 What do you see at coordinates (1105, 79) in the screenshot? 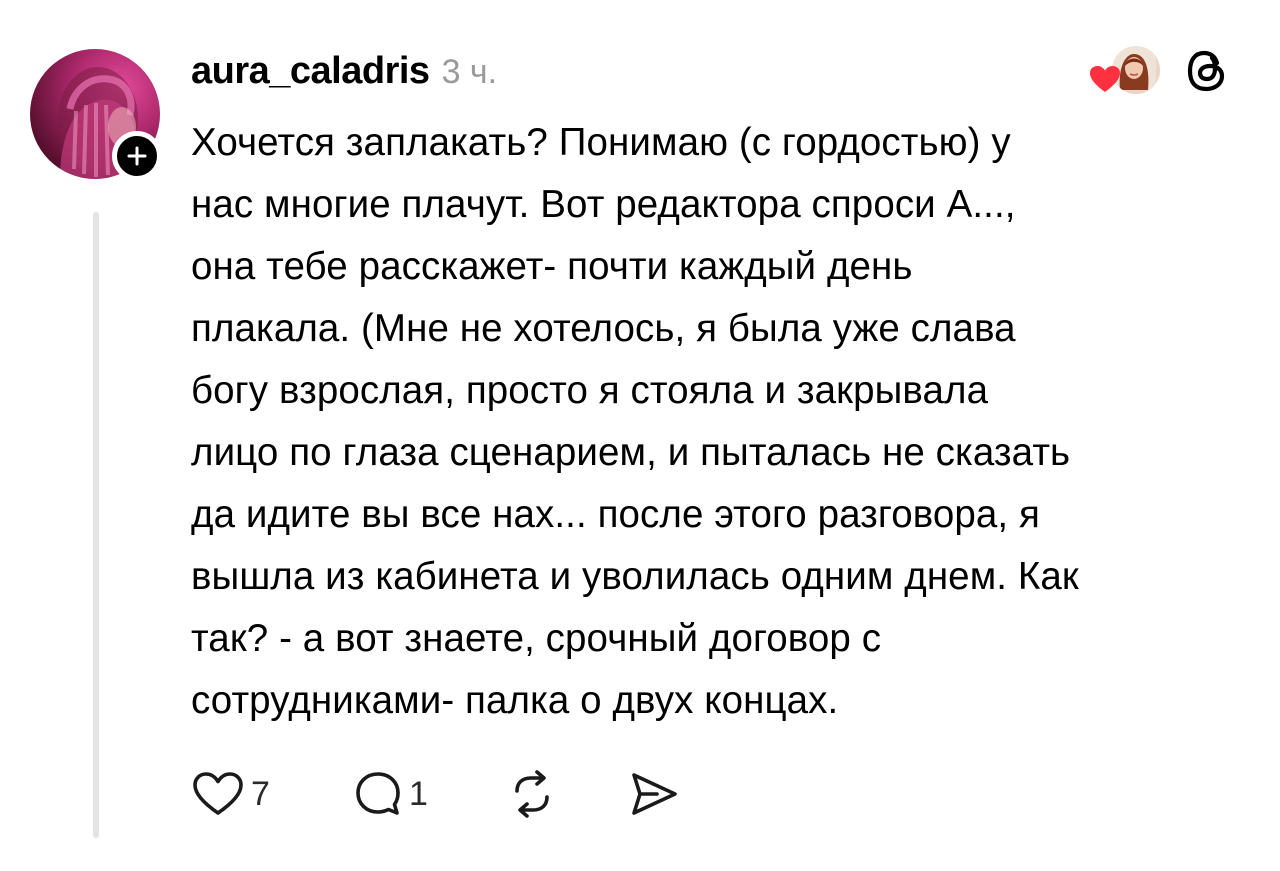
I see `heart-icon` at bounding box center [1105, 79].